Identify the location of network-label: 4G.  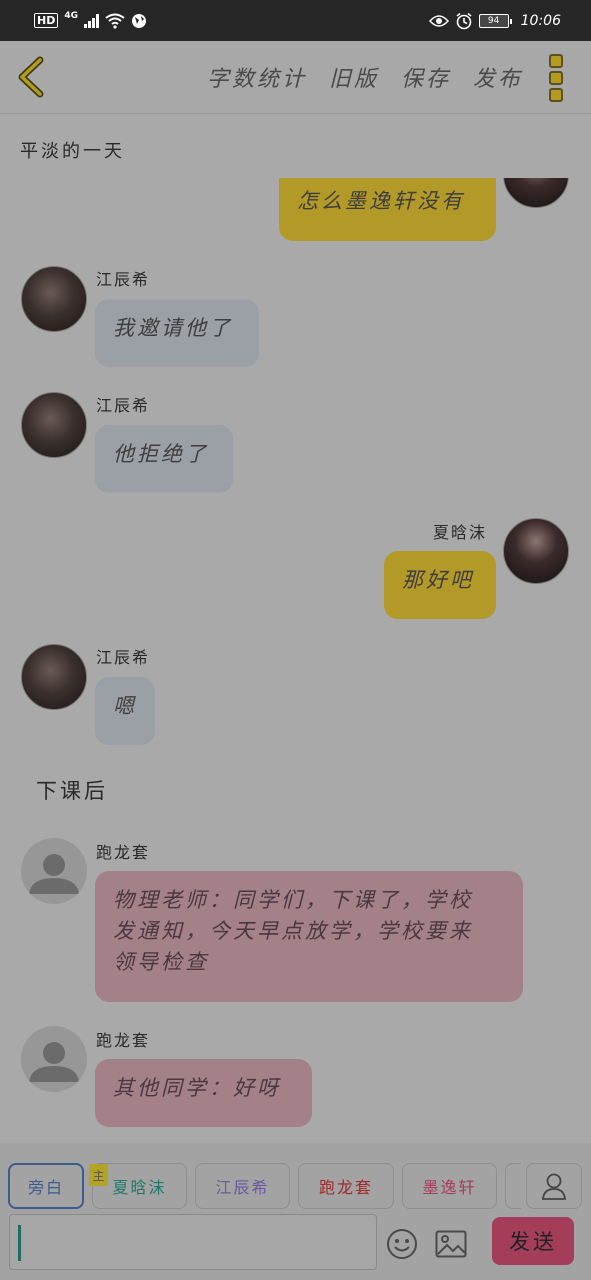
(71, 15).